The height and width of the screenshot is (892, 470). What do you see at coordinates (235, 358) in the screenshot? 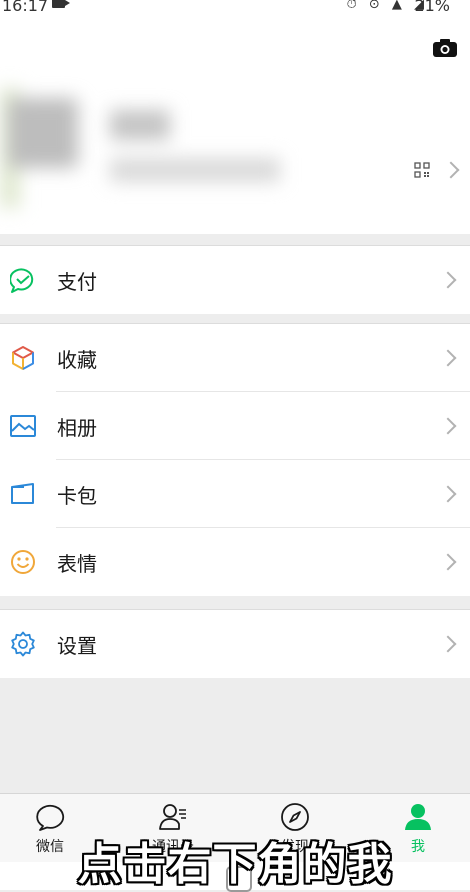
I see `menu-item-favorites: 收藏` at bounding box center [235, 358].